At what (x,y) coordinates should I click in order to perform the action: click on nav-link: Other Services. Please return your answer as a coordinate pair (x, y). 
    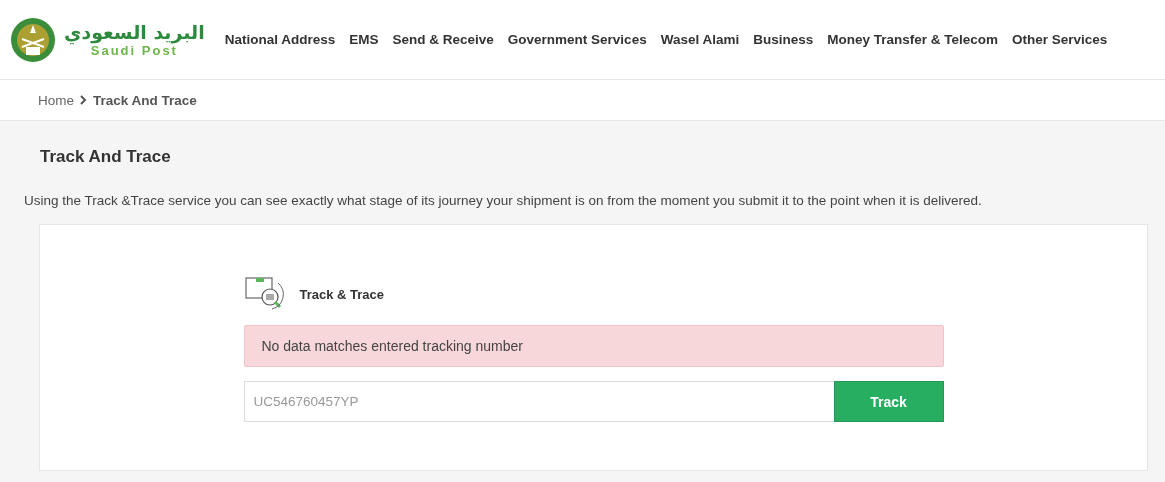
    Looking at the image, I should click on (1060, 39).